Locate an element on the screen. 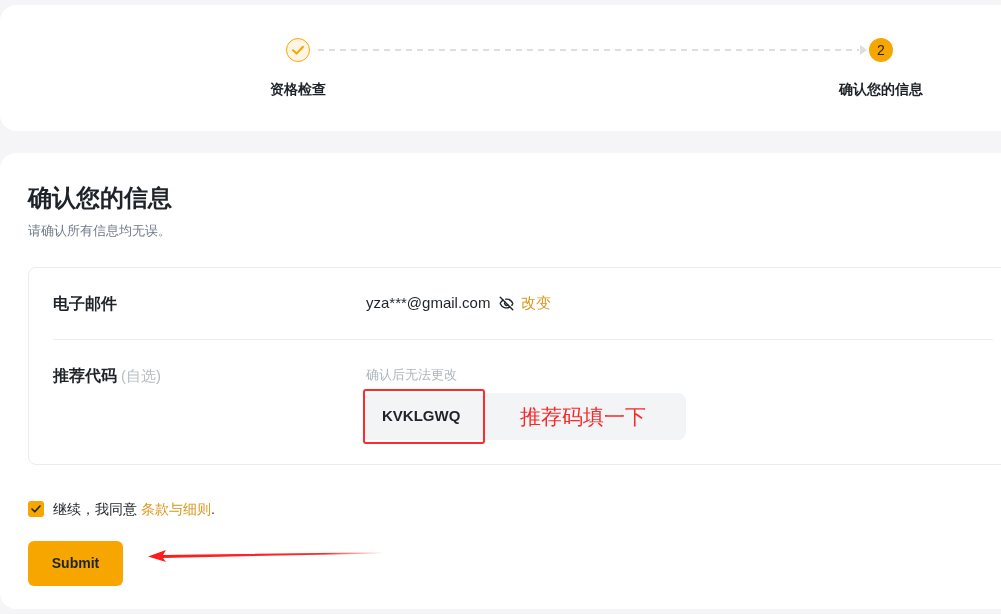 The width and height of the screenshot is (1001, 614). step-label: 确认您的信息 is located at coordinates (881, 89).